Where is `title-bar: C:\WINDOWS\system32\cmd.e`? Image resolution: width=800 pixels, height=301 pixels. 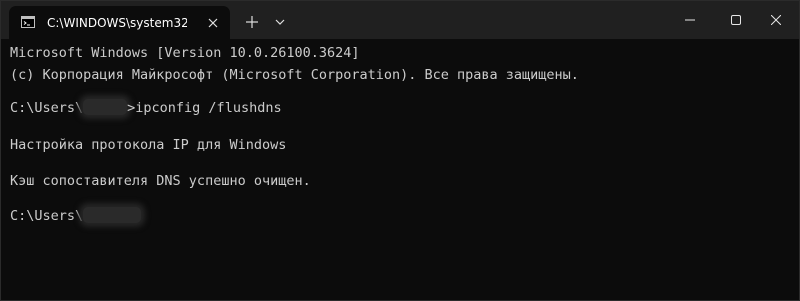
title-bar: C:\WINDOWS\system32\cmd.e is located at coordinates (400, 20).